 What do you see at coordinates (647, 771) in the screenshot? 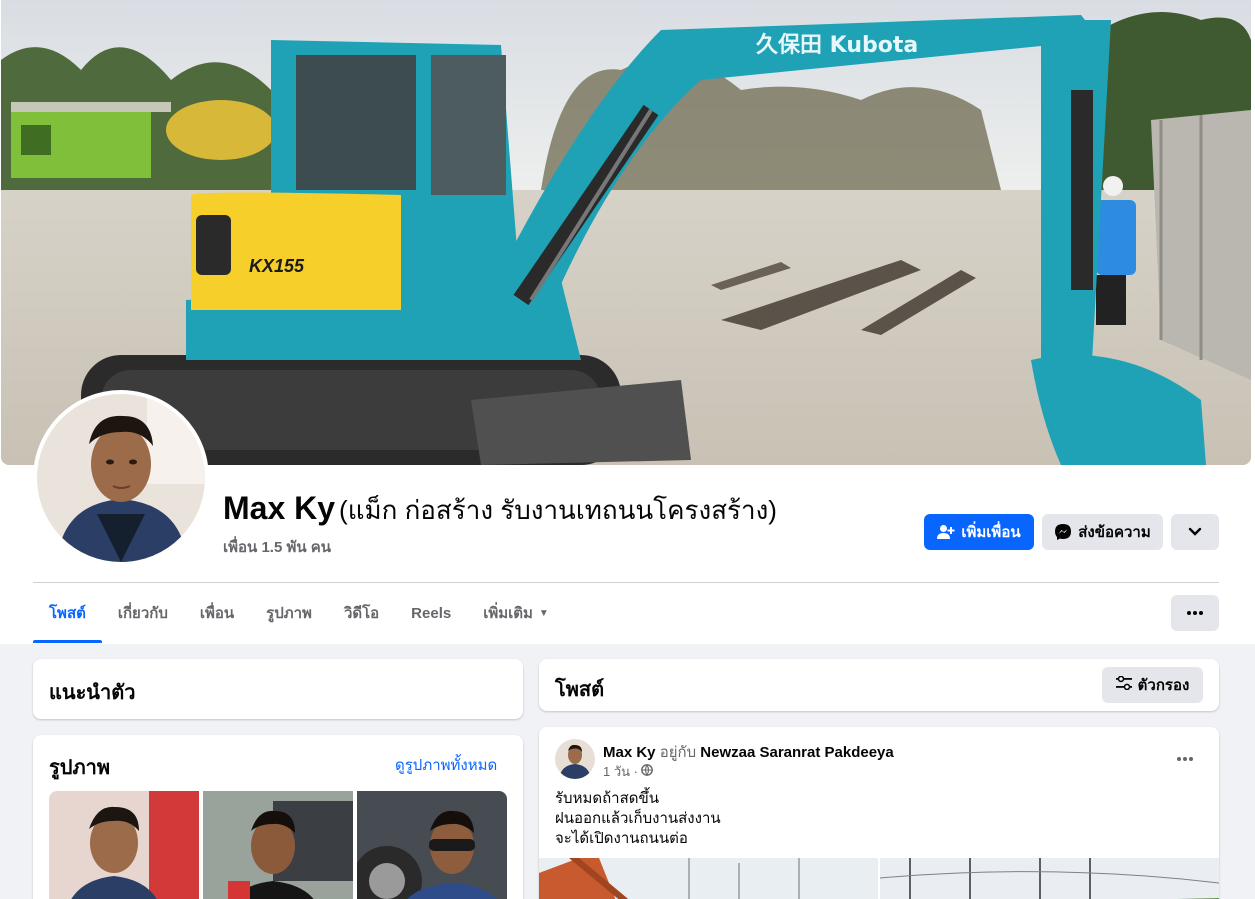
I see `globe-icon` at bounding box center [647, 771].